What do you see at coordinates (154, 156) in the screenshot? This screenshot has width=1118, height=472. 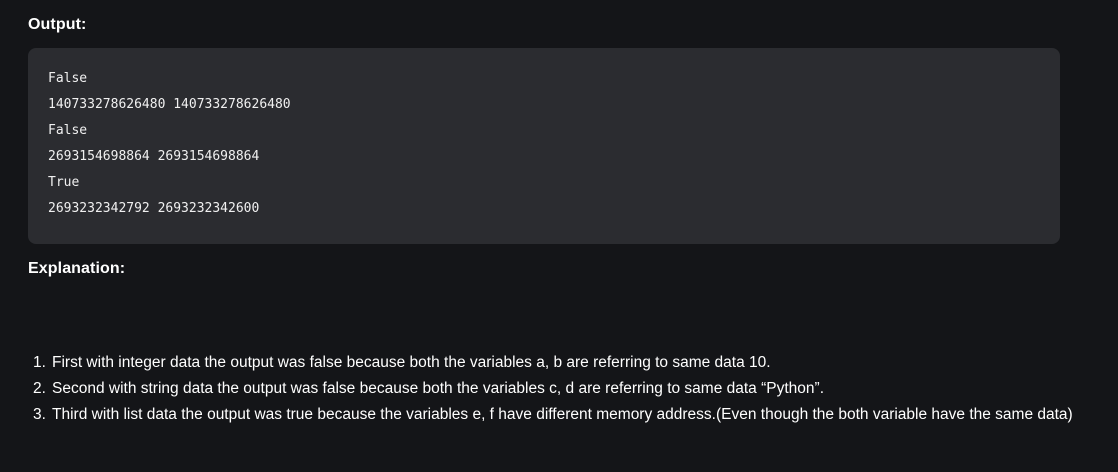 I see `output-line: 2693154698864 2693154698864` at bounding box center [154, 156].